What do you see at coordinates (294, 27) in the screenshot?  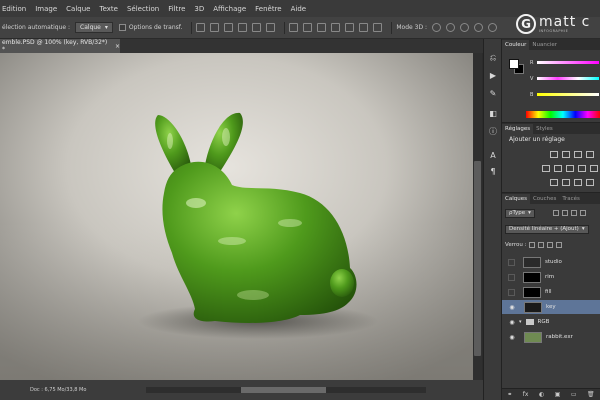 I see `distribute-top-icon` at bounding box center [294, 27].